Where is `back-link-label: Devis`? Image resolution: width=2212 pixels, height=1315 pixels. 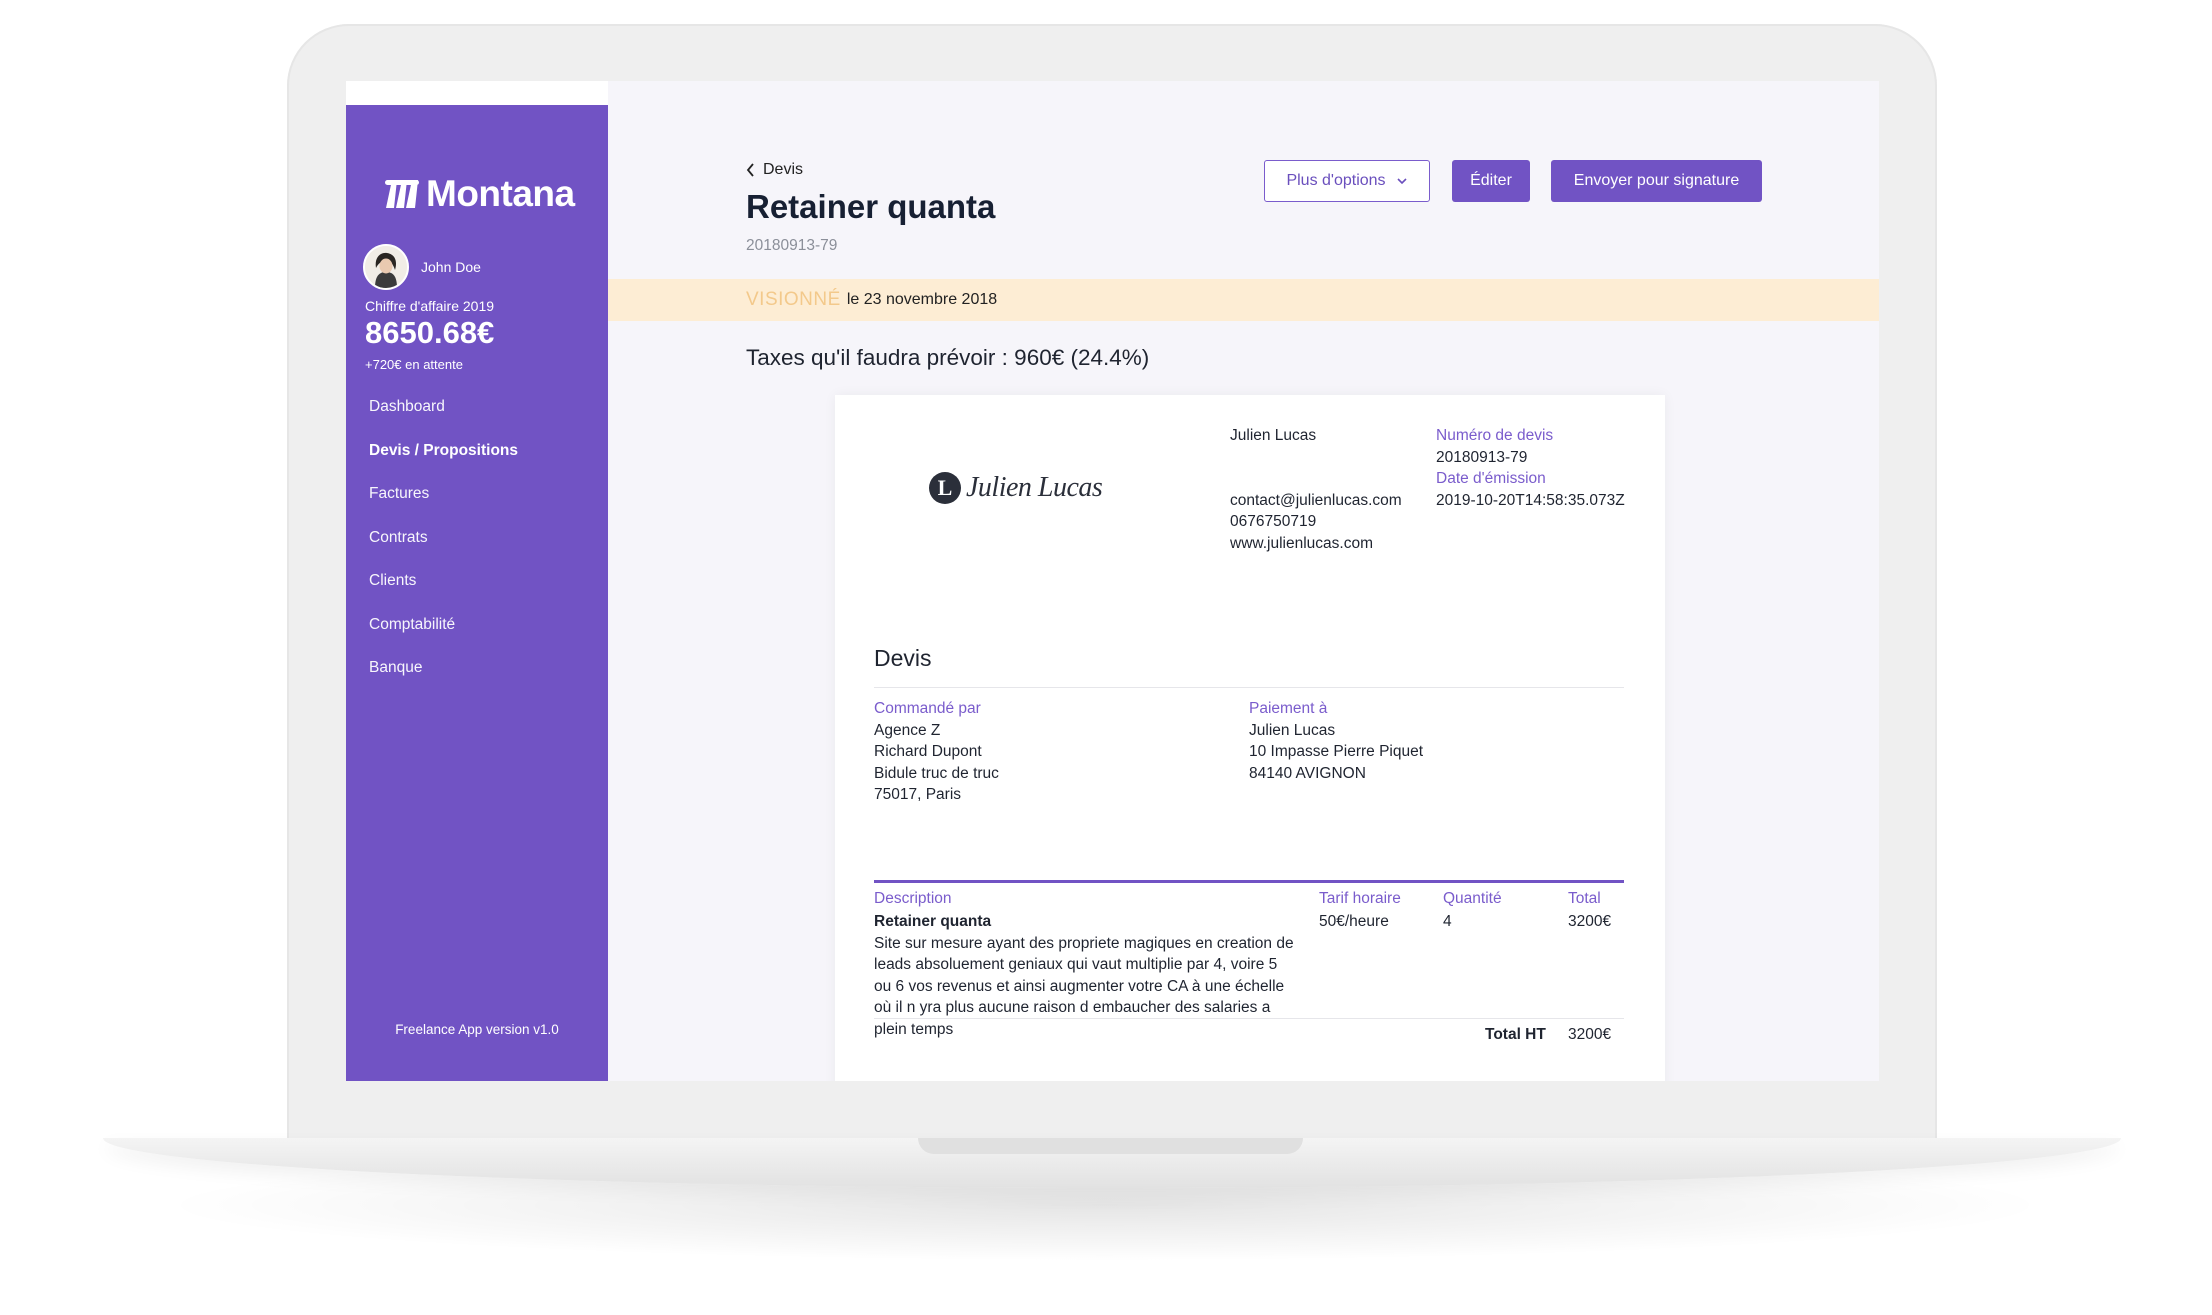 back-link-label: Devis is located at coordinates (783, 169).